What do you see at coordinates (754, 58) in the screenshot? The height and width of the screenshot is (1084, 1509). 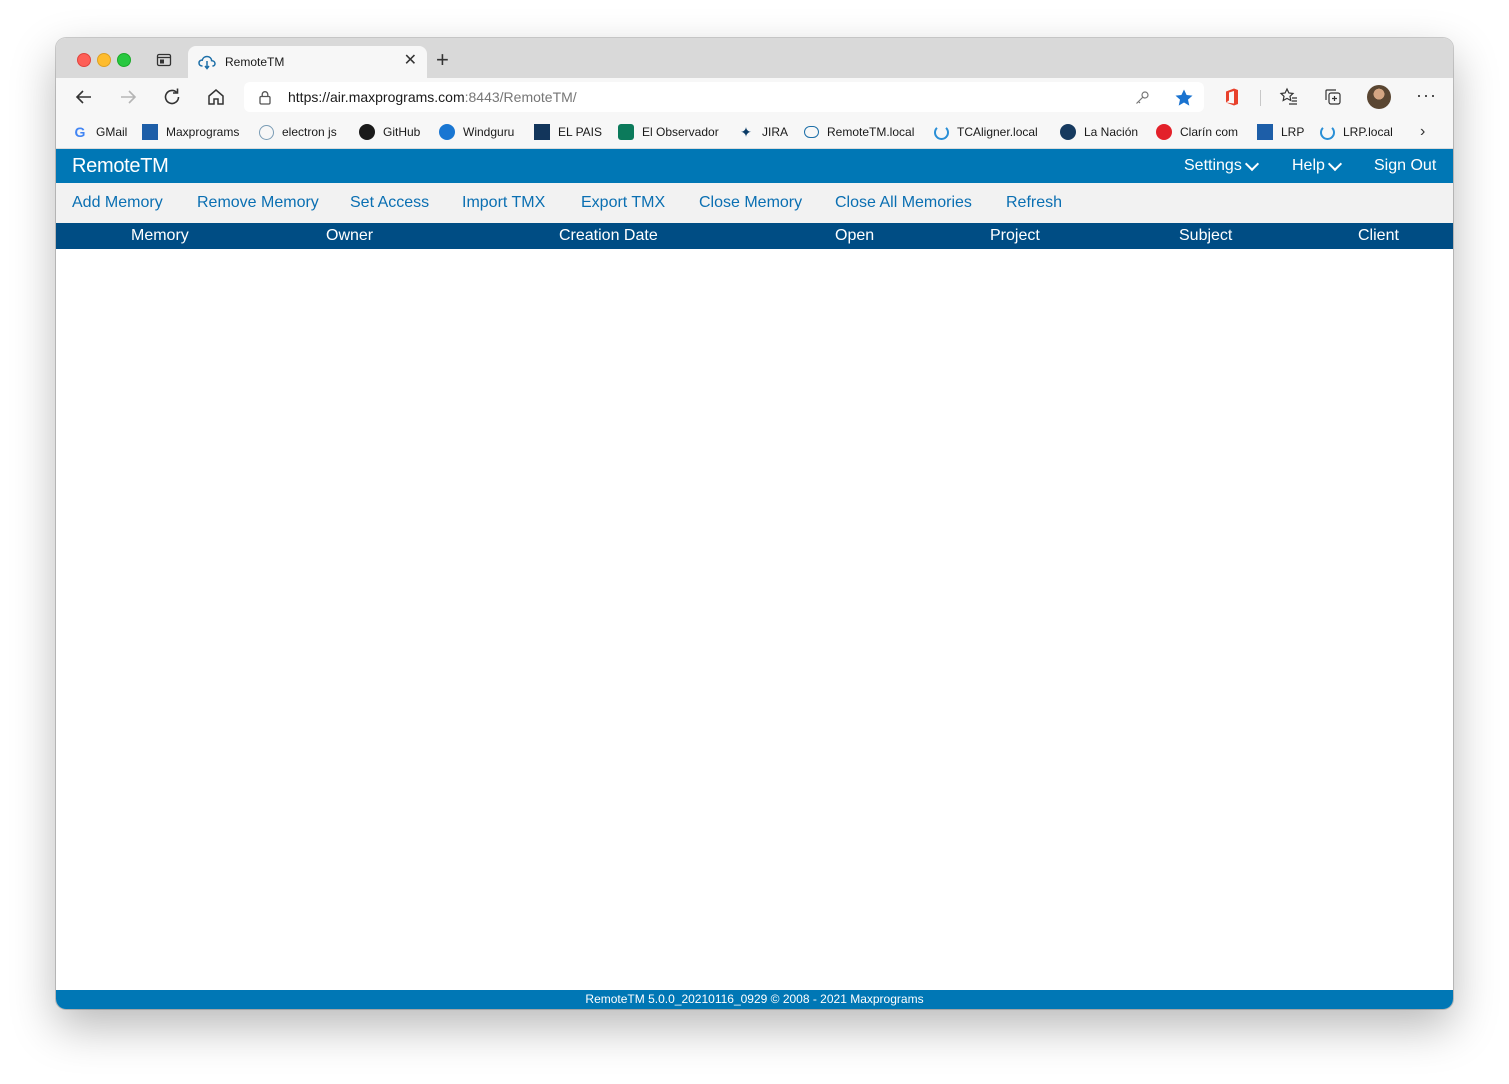 I see `tab-strip: RemoteTM ✕ +` at bounding box center [754, 58].